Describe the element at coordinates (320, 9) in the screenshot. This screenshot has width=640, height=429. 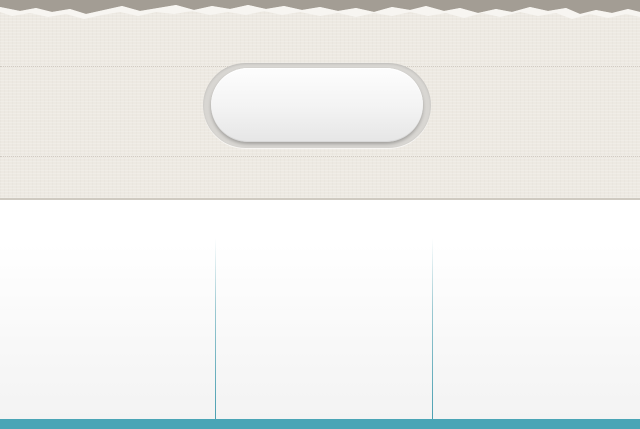
I see `torn-paper-edge` at that location.